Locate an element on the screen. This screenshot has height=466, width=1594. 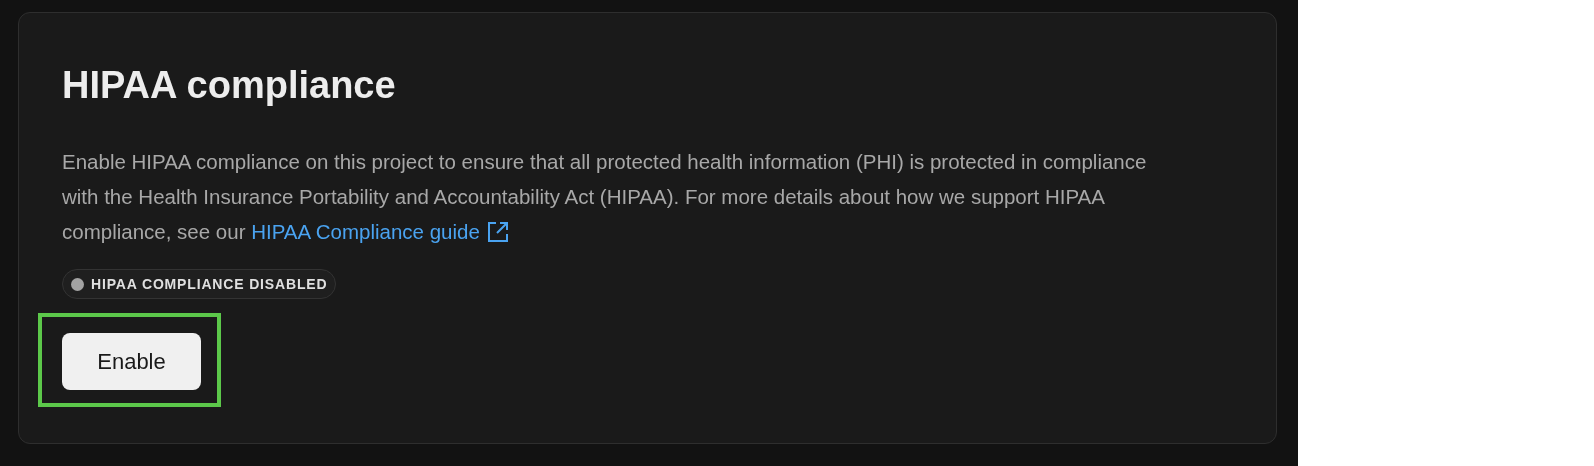
external-link-icon is located at coordinates (497, 231).